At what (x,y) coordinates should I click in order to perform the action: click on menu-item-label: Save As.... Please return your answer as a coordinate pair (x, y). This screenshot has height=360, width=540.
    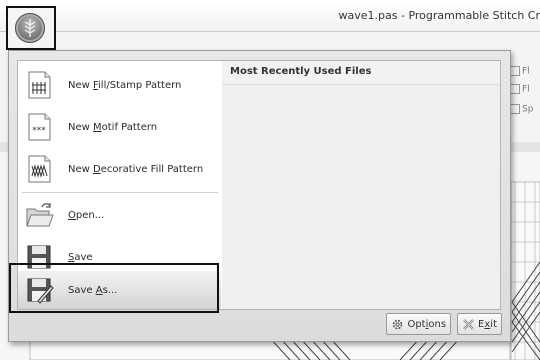
    Looking at the image, I should click on (93, 290).